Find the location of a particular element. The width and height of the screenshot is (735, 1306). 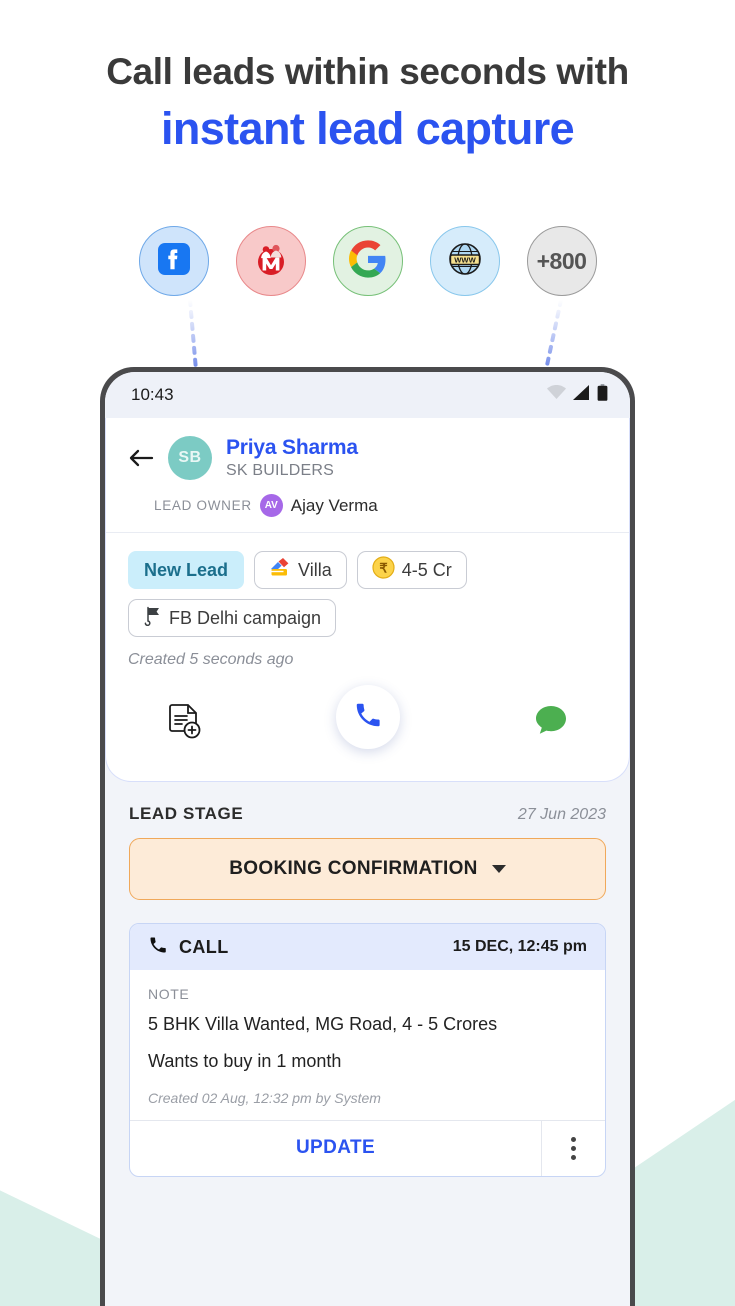

note-line-2: Wants to buy in 1 month is located at coordinates (245, 1060).